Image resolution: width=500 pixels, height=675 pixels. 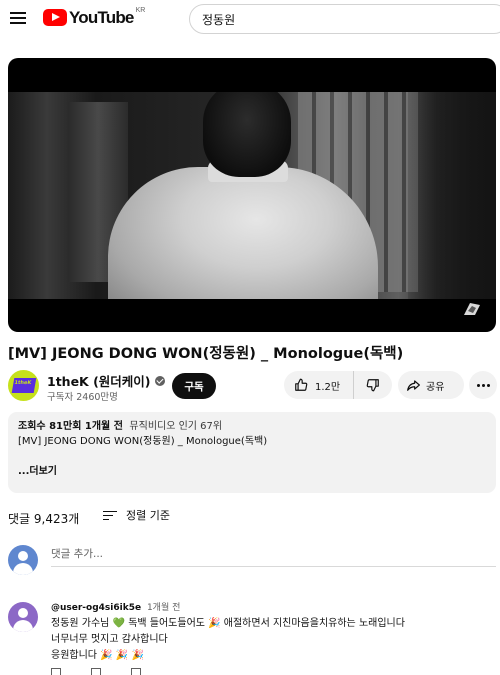 I want to click on current-user-avatar, so click(x=23, y=560).